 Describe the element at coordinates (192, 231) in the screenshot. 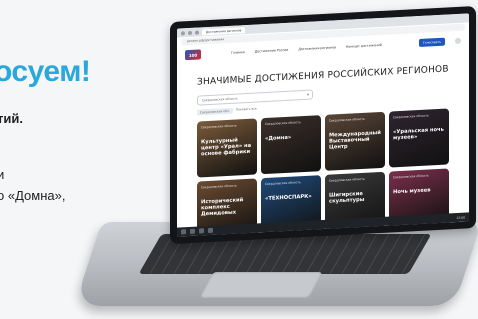

I see `search-icon` at that location.